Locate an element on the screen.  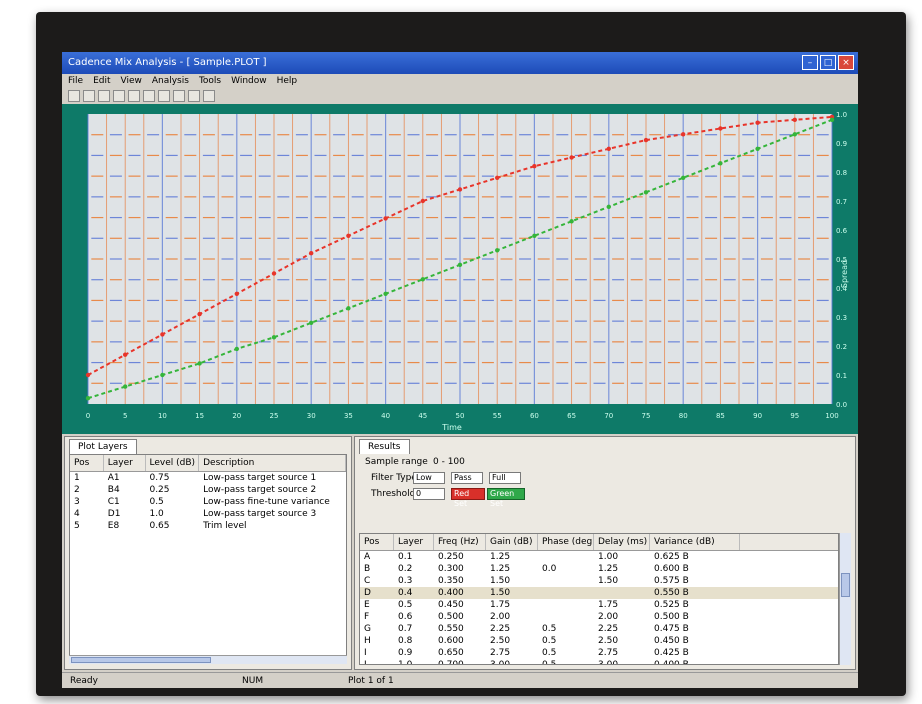
maximize-button: □ is located at coordinates (828, 62).